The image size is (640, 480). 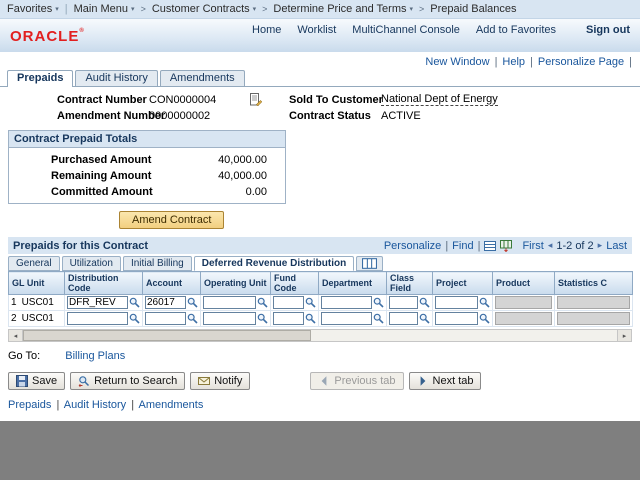 What do you see at coordinates (116, 78) in the screenshot?
I see `tab-audit-history: Audit History` at bounding box center [116, 78].